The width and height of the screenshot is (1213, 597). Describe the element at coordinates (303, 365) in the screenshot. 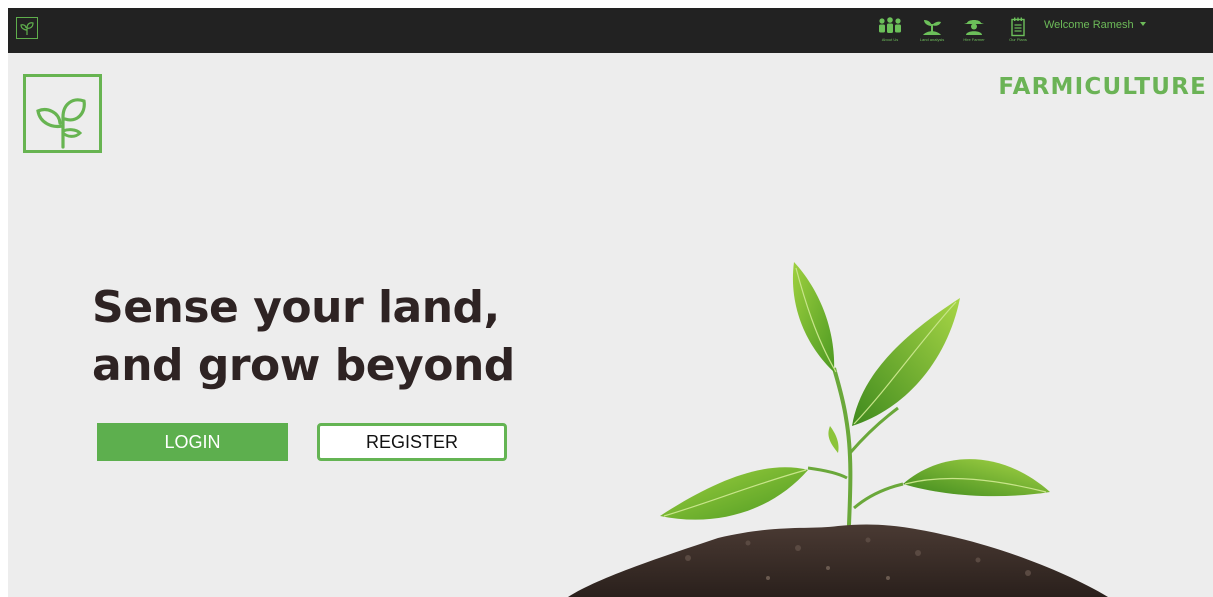

I see `hero-headline-line-2: and grow beyond` at that location.